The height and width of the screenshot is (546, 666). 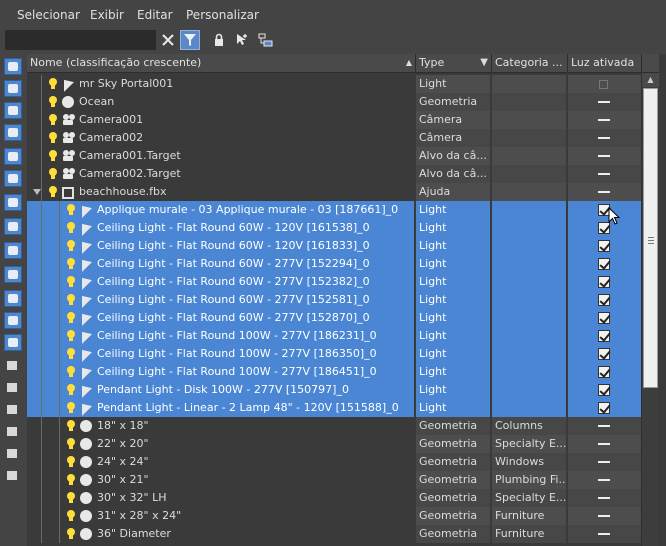 I want to click on column-header-type: Type ▼, so click(x=454, y=63).